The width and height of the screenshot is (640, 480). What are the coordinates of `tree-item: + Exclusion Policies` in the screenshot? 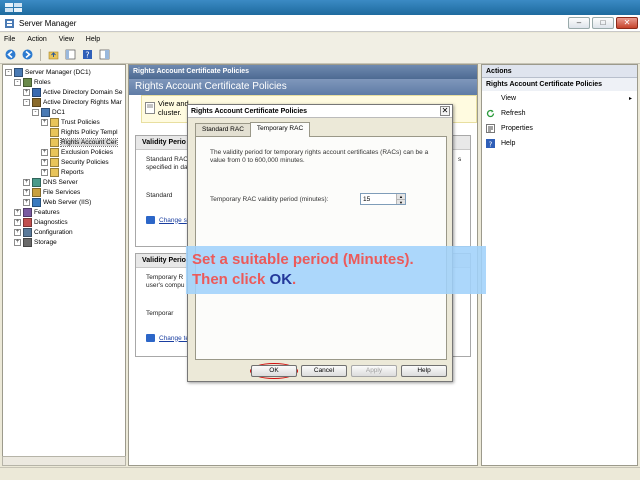 It's located at (77, 152).